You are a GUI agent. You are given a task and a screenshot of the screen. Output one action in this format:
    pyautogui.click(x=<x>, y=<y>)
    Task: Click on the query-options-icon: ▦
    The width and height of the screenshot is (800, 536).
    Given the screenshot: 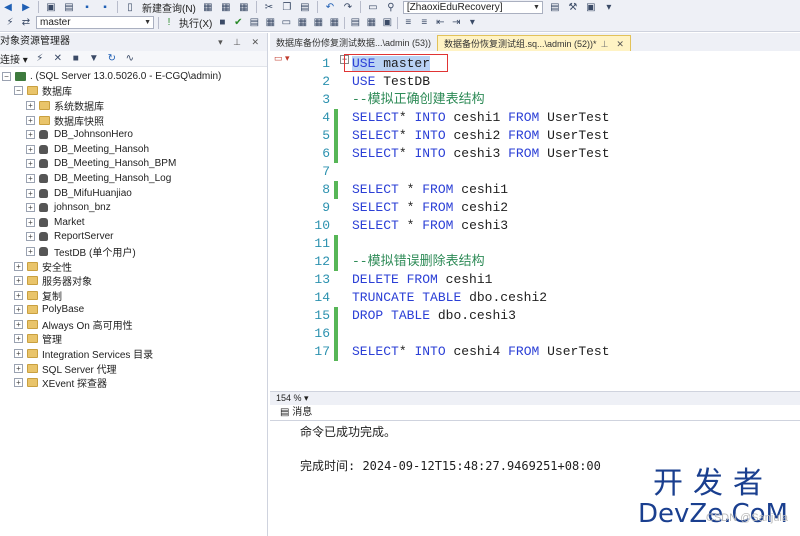 What is the action you would take?
    pyautogui.click(x=270, y=22)
    